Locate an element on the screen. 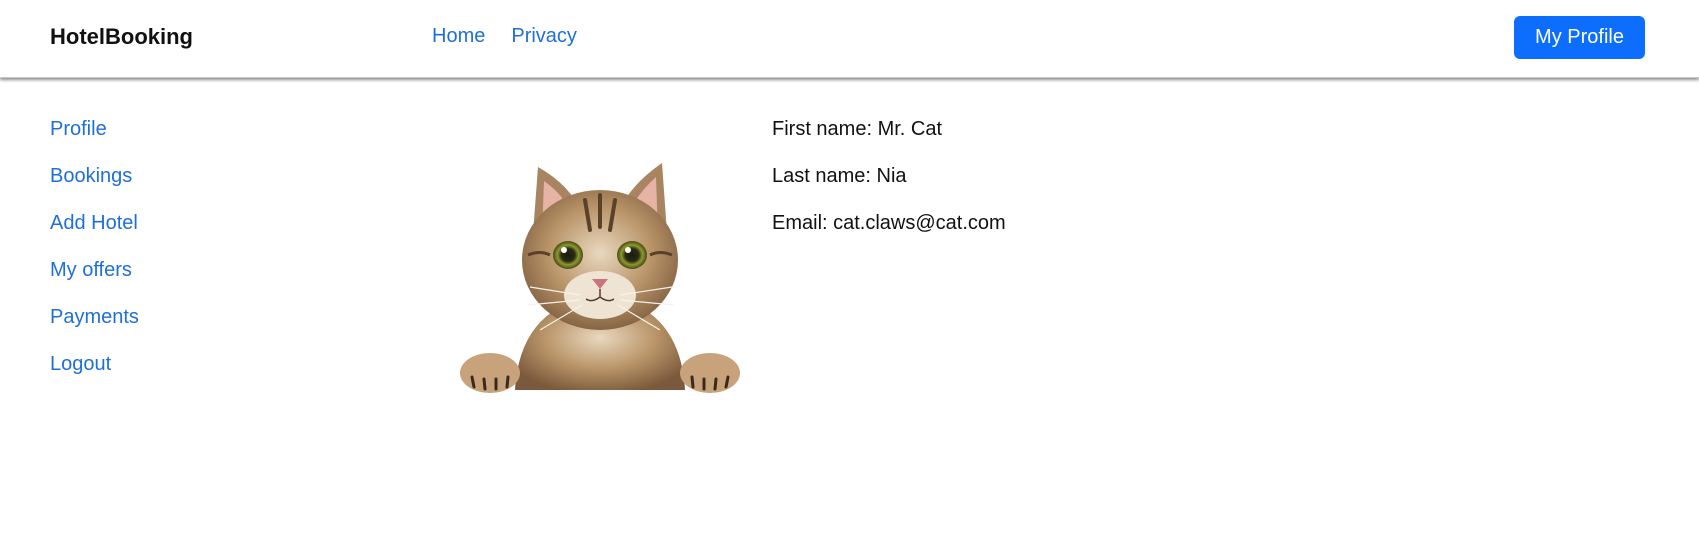 This screenshot has height=542, width=1699. brand-logo: HotelBooking is located at coordinates (121, 37).